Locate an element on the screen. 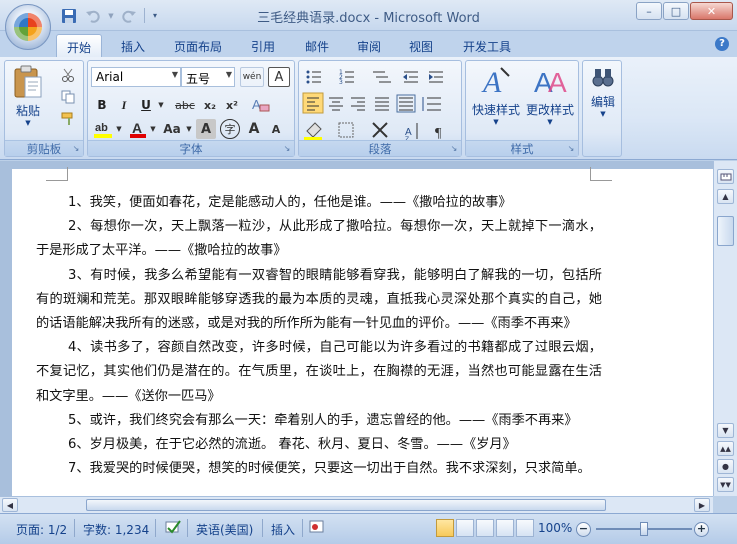  paragraph: 6、岁月极美，在于它必然的流逝。 春花、秋月、夏日、冬雪。——《岁月》 is located at coordinates (319, 445).